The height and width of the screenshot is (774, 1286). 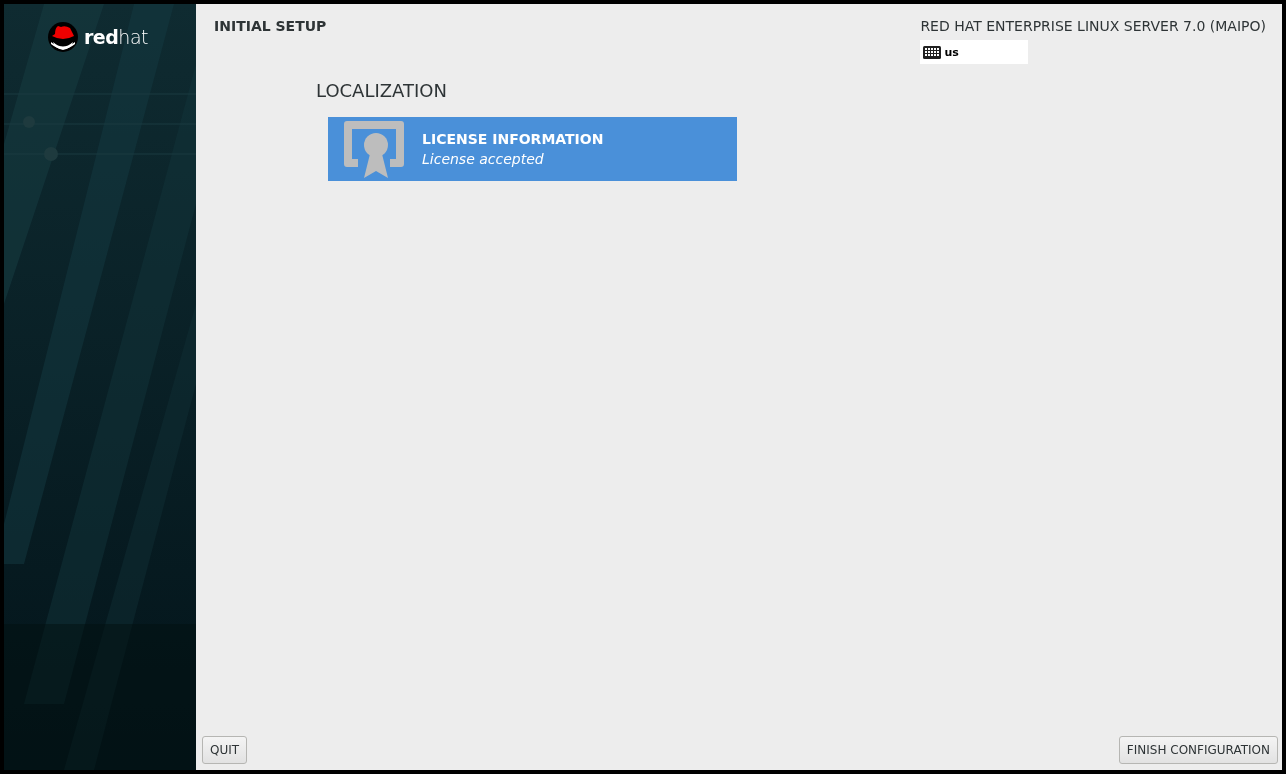 I want to click on section-title: LOCALIZATION, so click(x=382, y=90).